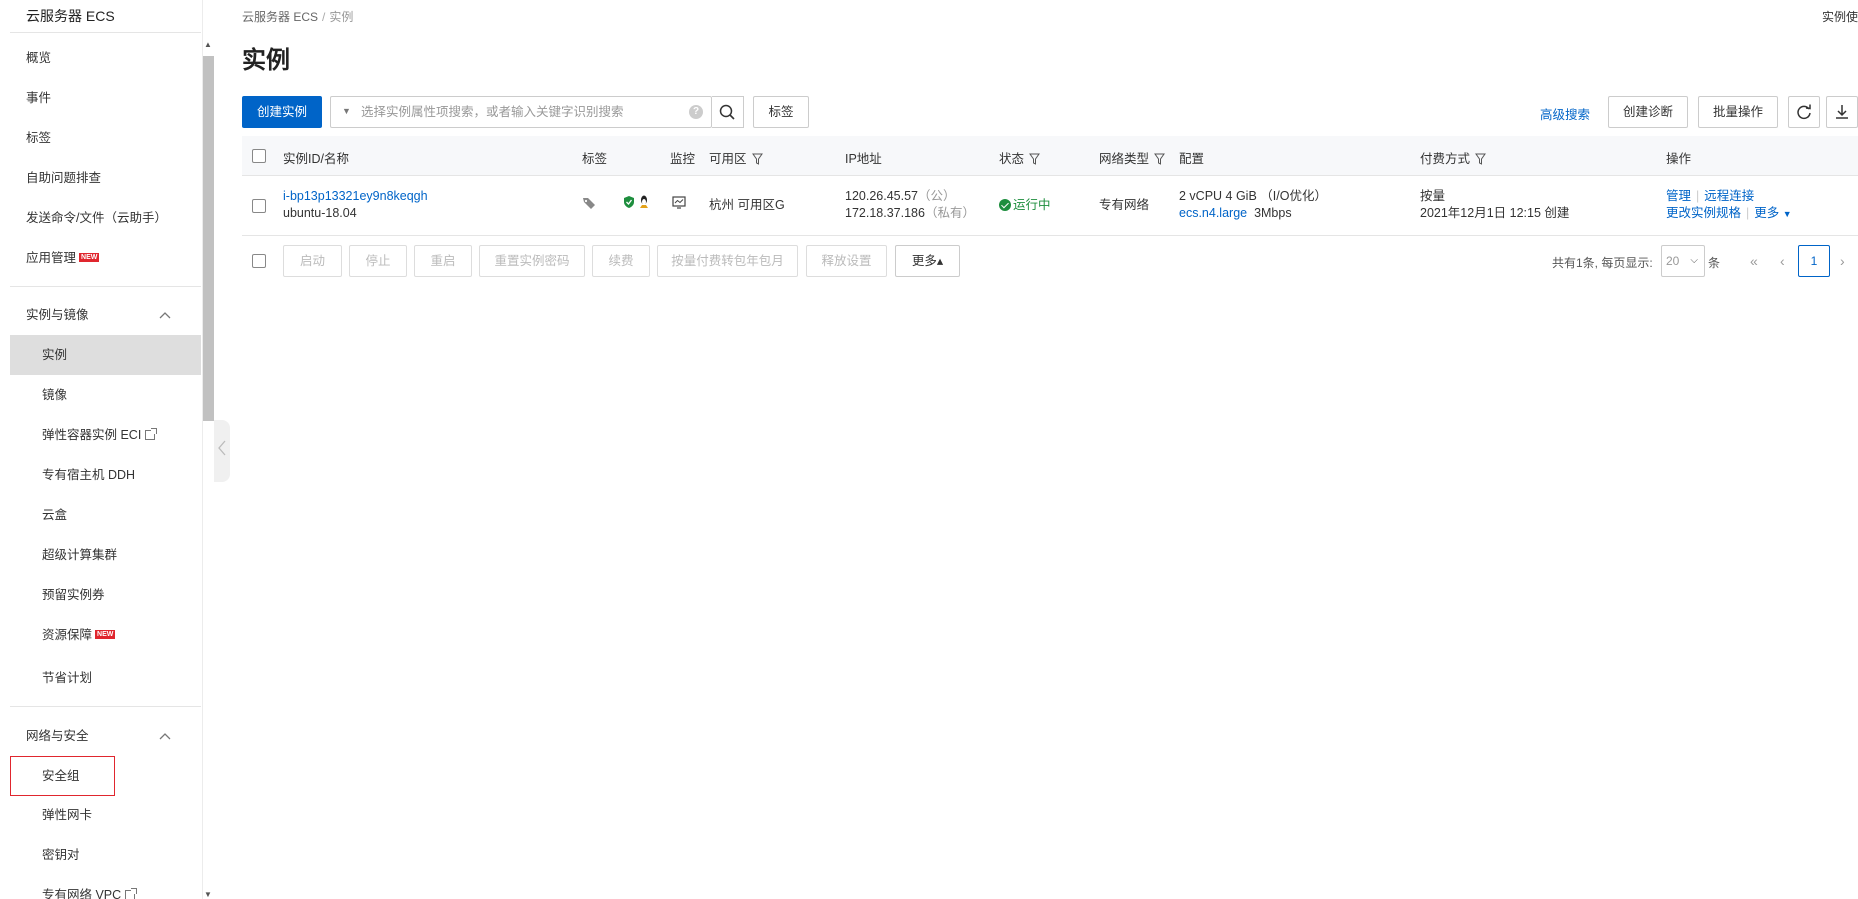  What do you see at coordinates (280, 17) in the screenshot?
I see `breadcrumb-root: 云服务器 ECS` at bounding box center [280, 17].